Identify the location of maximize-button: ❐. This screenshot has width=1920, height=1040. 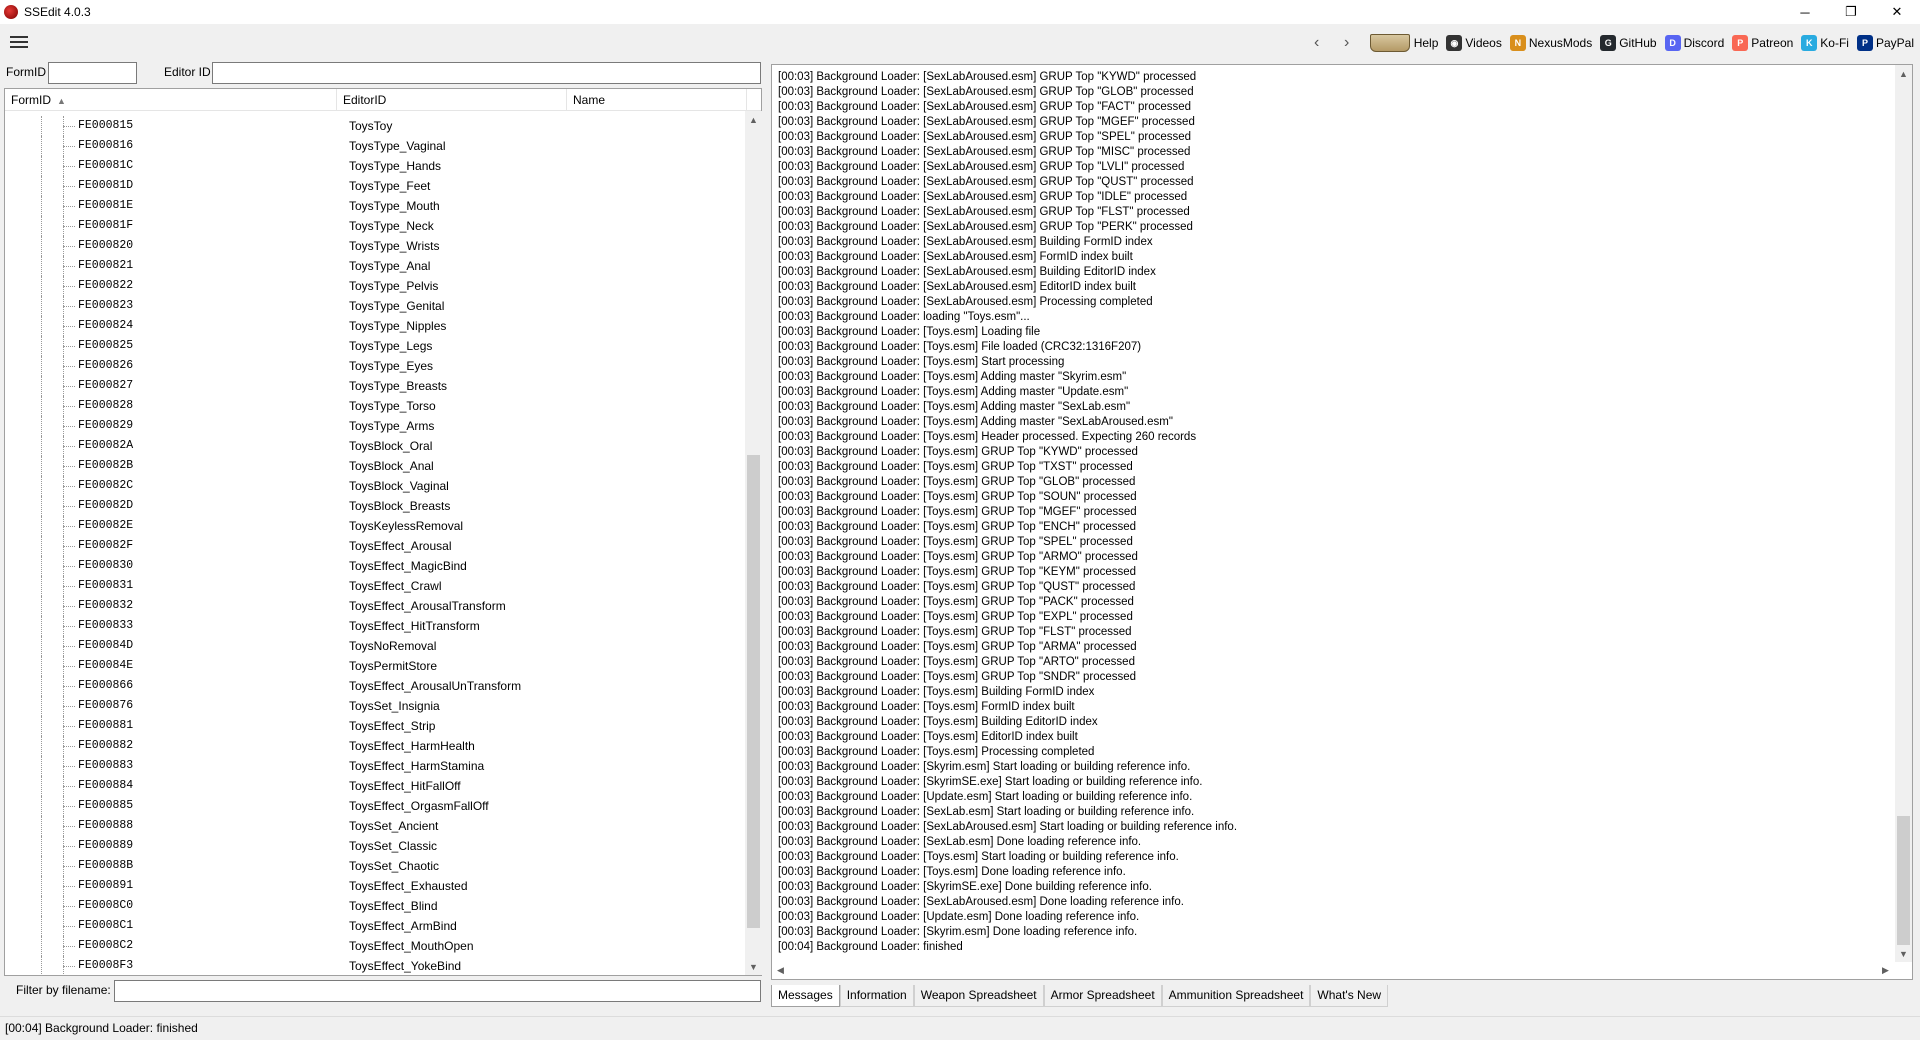
(1851, 12).